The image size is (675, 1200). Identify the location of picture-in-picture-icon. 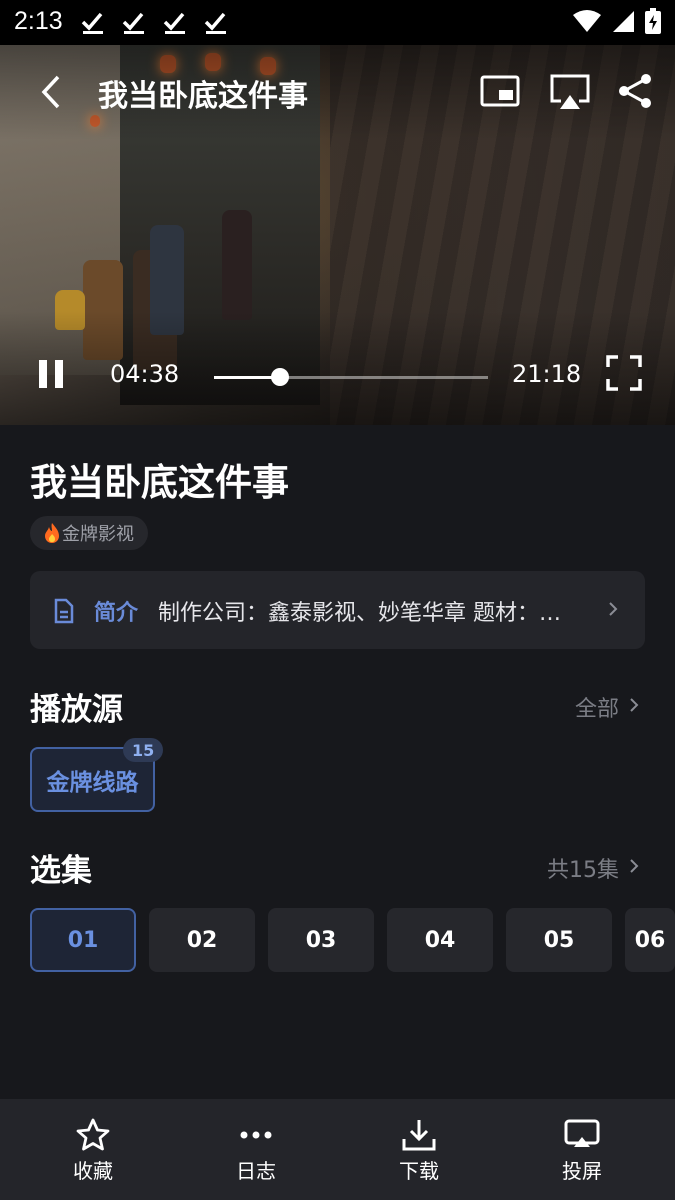
(500, 91).